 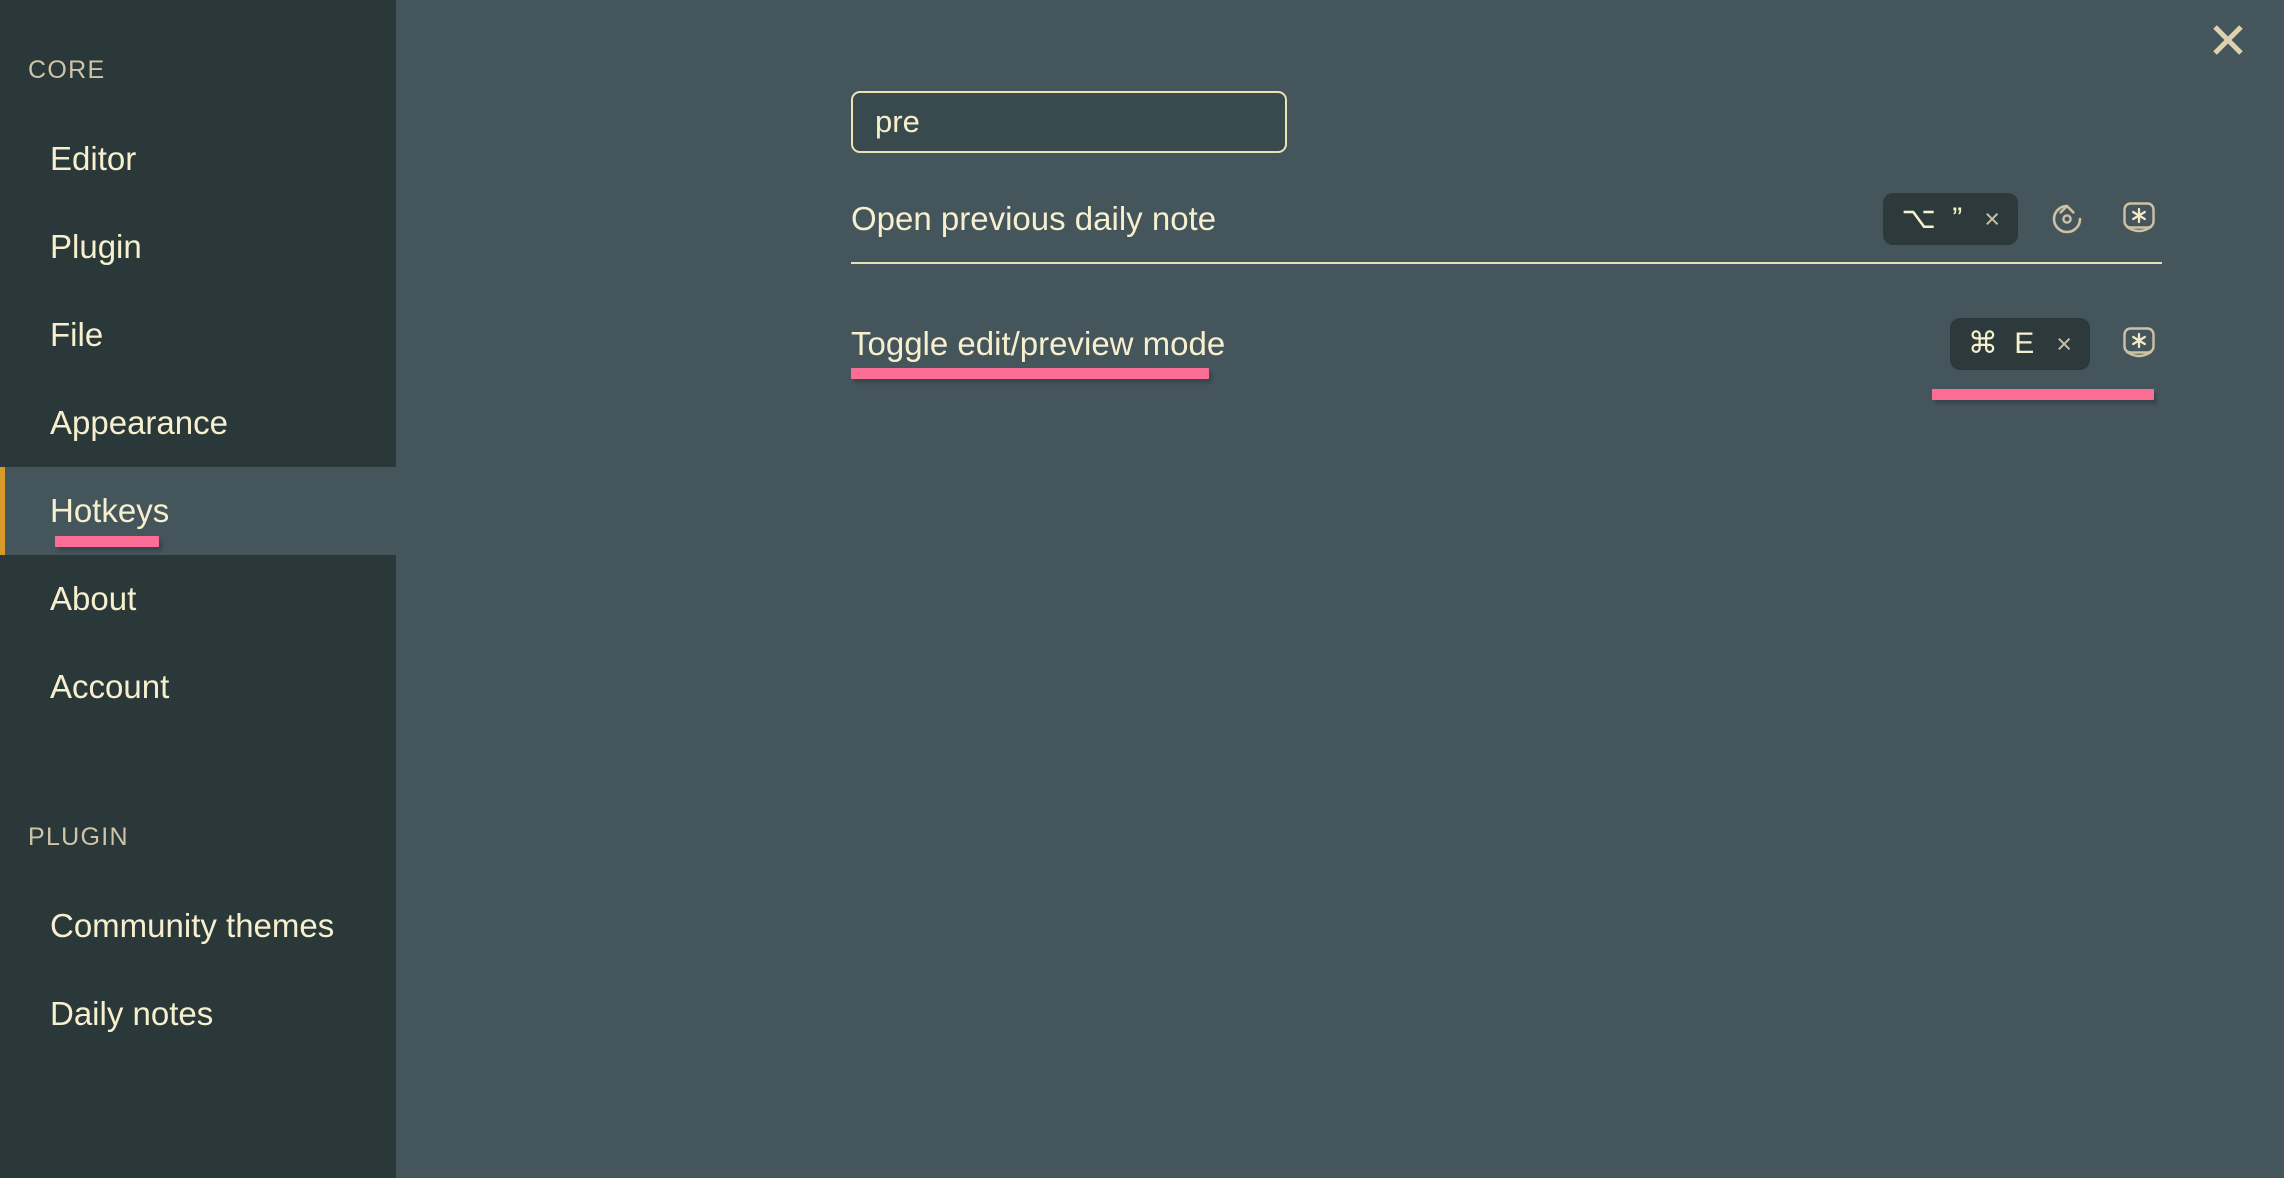 What do you see at coordinates (1030, 373) in the screenshot?
I see `highlight-marker-command` at bounding box center [1030, 373].